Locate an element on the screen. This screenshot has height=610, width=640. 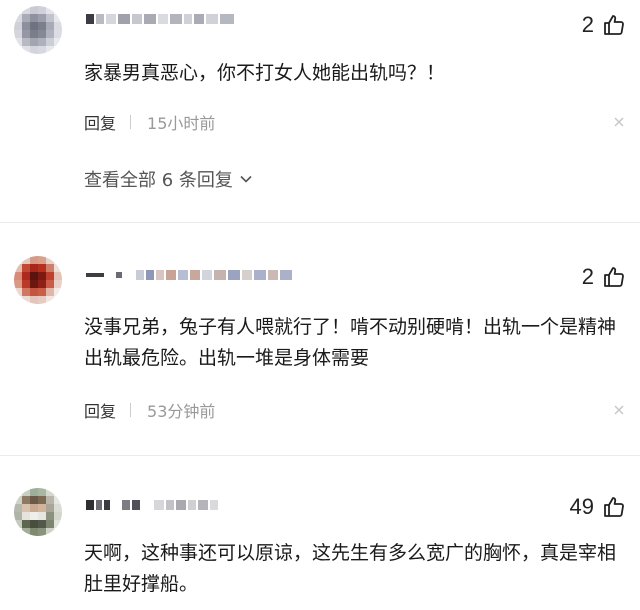
comment-text: 家暴男真恶心，你不打女人她能出轨吗？！ is located at coordinates (265, 73).